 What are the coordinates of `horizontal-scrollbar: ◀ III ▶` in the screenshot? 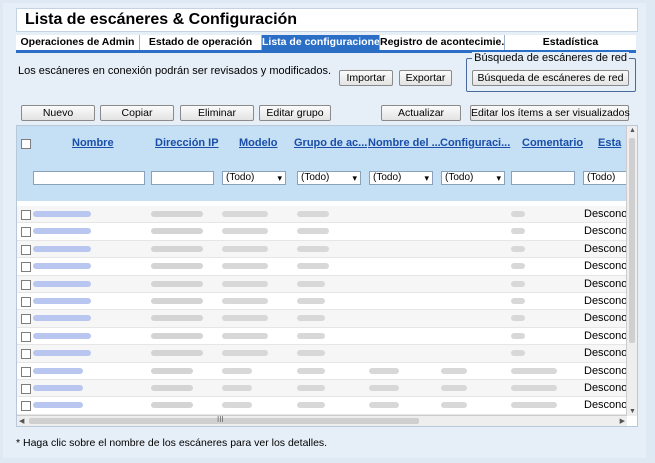 It's located at (322, 420).